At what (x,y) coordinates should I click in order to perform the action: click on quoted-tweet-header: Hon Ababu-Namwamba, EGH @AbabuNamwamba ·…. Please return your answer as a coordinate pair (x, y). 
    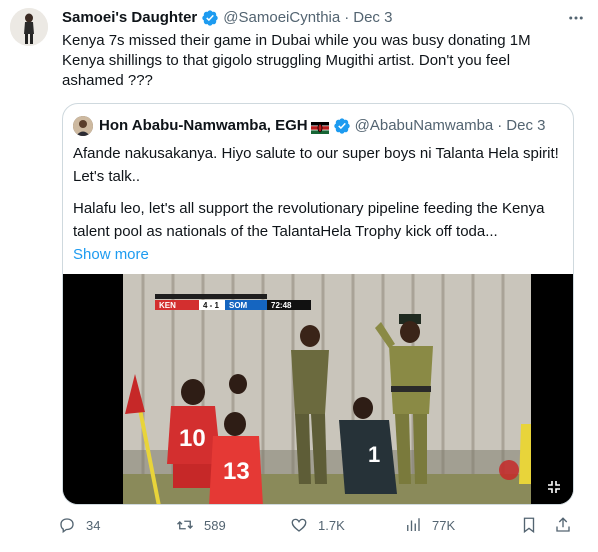
    Looking at the image, I should click on (309, 126).